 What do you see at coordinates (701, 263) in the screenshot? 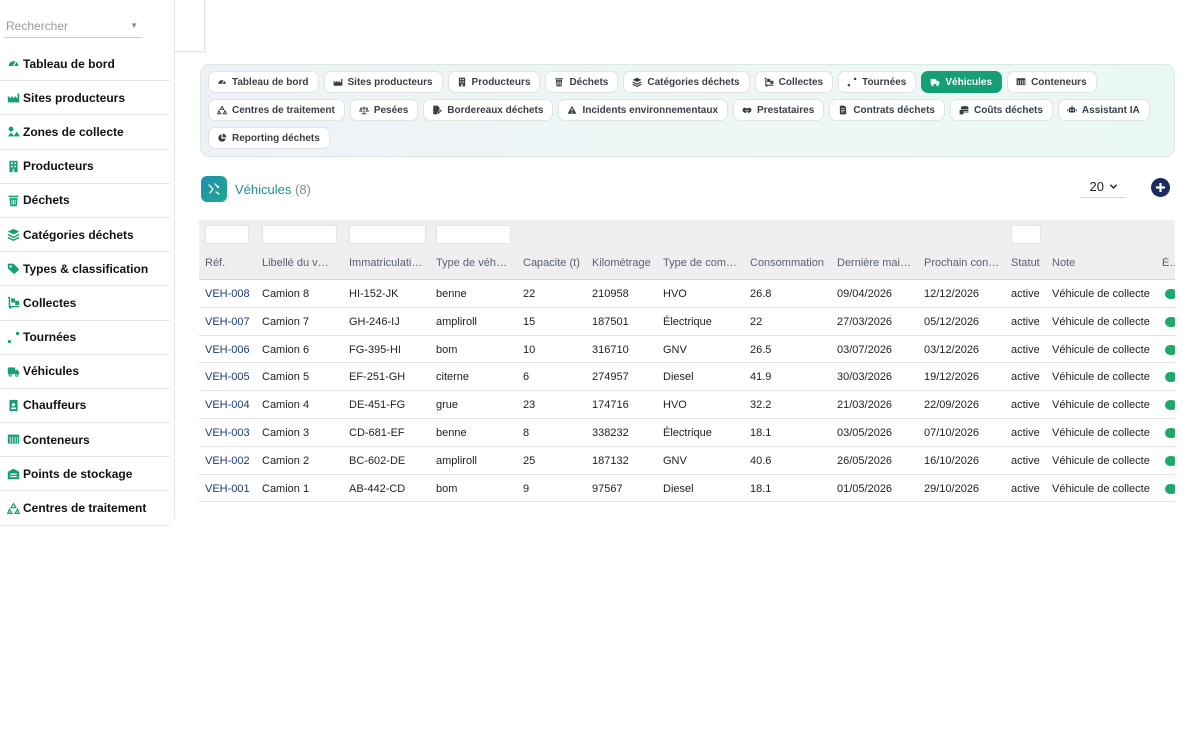
I see `column-header: Type de combustible` at bounding box center [701, 263].